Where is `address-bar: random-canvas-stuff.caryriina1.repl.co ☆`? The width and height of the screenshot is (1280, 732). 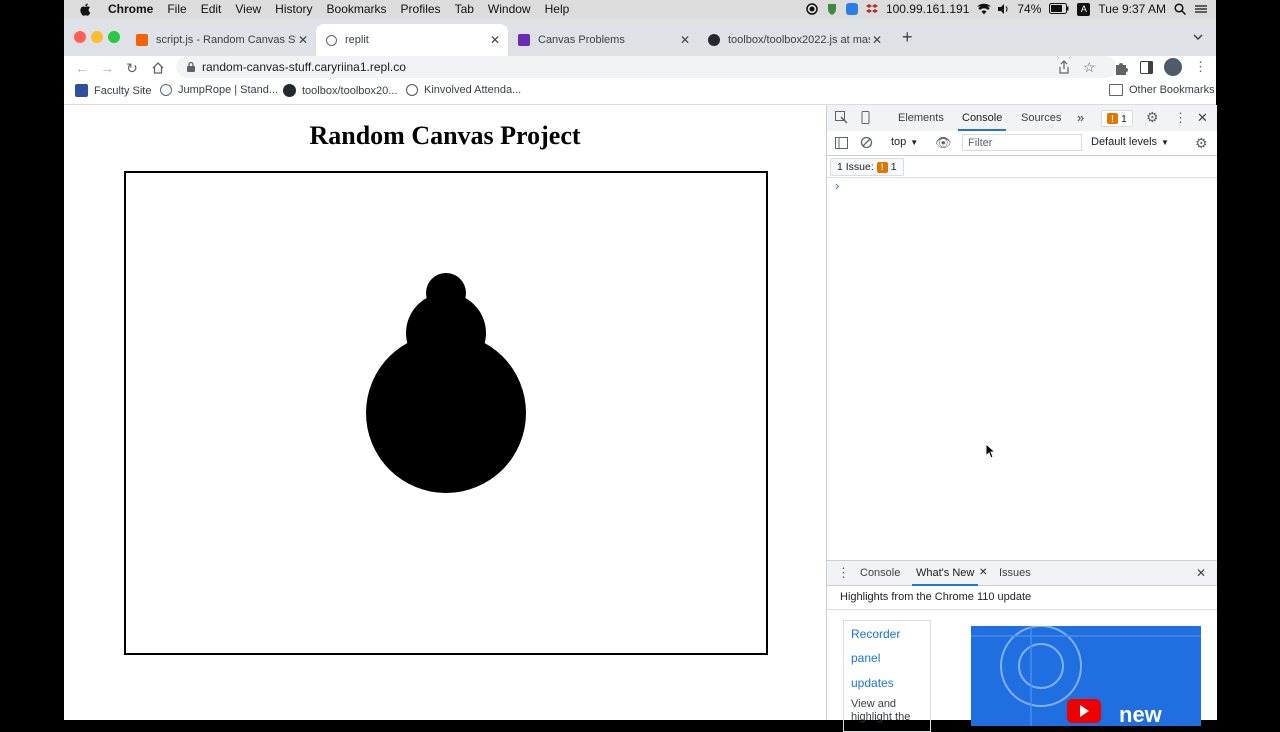
address-bar: random-canvas-stuff.caryriina1.repl.co ☆ is located at coordinates (646, 67).